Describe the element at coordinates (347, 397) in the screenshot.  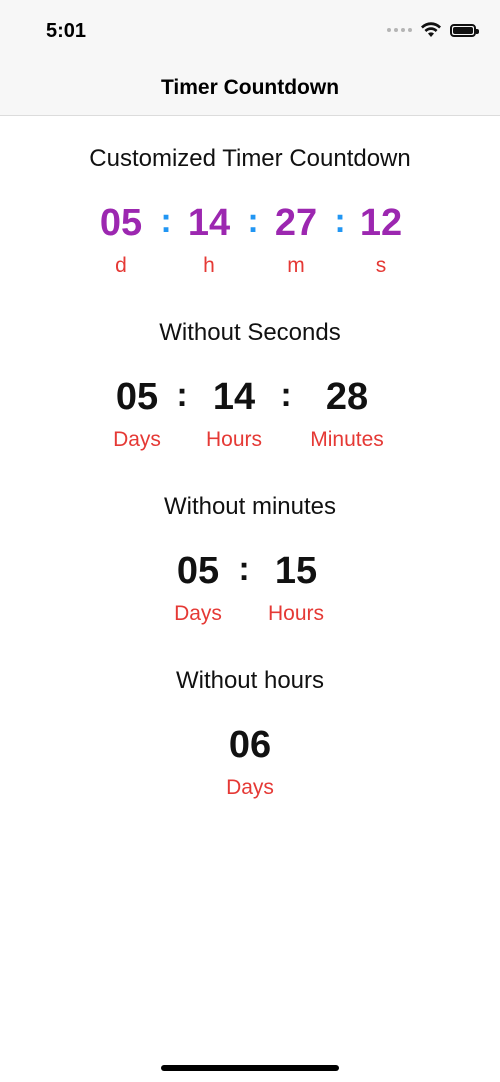
I see `no-seconds-minutes-value: 28` at that location.